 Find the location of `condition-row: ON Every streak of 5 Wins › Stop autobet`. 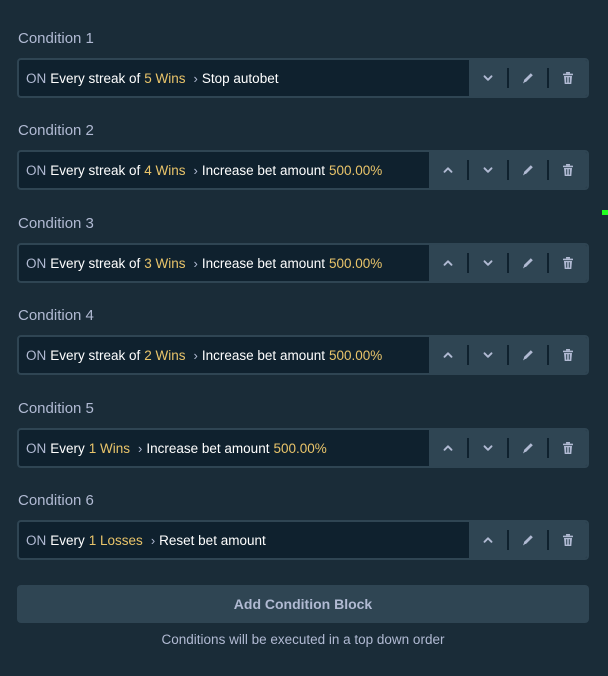

condition-row: ON Every streak of 5 Wins › Stop autobet is located at coordinates (303, 78).